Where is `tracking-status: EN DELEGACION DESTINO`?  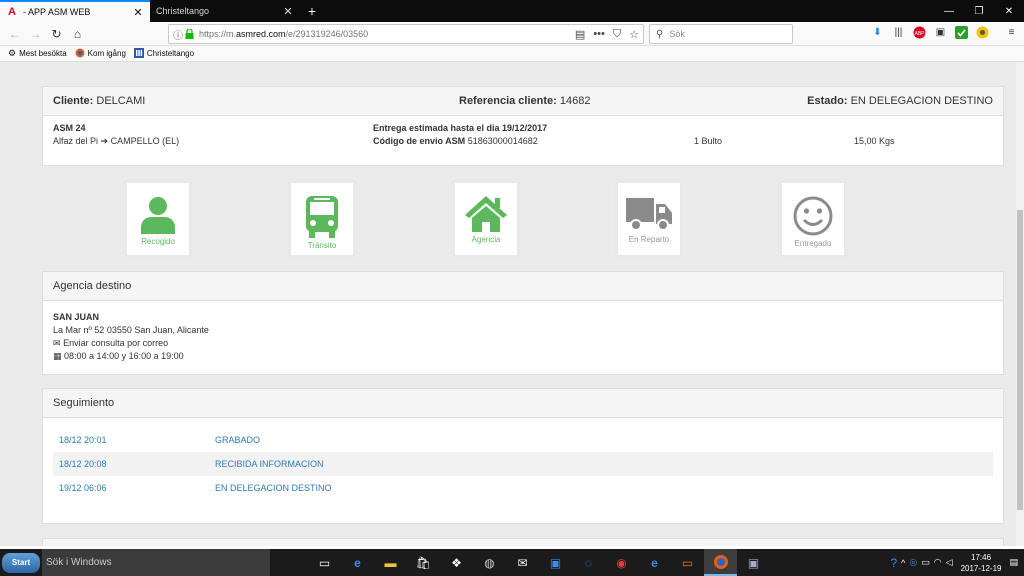 tracking-status: EN DELEGACION DESTINO is located at coordinates (273, 488).